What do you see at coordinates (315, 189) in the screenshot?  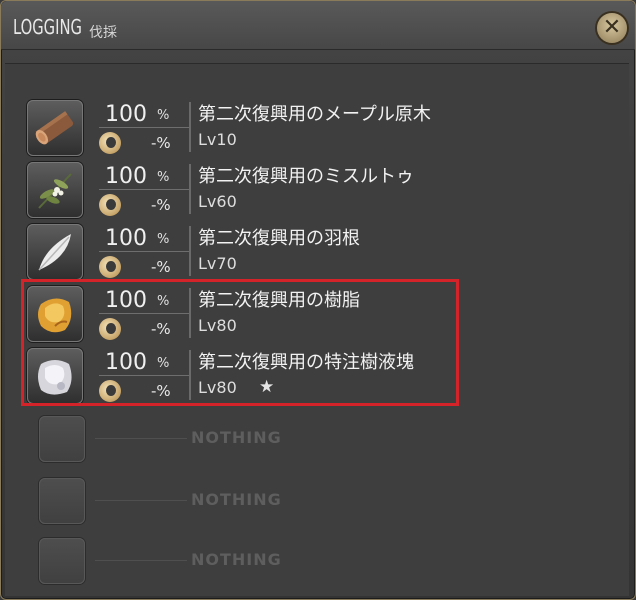 I see `gather-item-row: 100 % -% 第二次復興用のミスルトゥ Lv60` at bounding box center [315, 189].